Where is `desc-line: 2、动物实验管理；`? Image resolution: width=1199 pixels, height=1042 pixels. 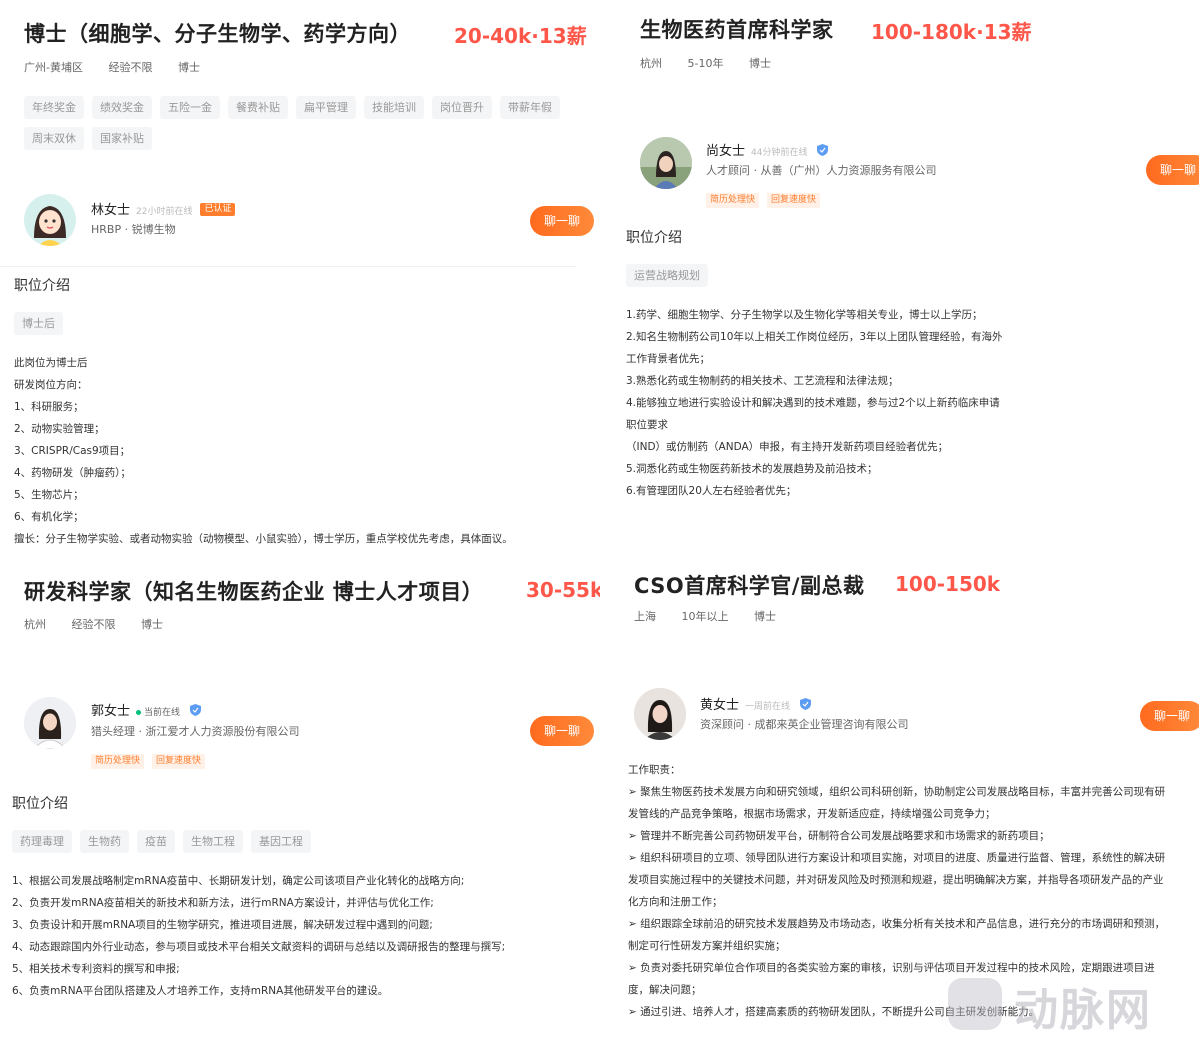
desc-line: 2、动物实验管理； is located at coordinates (59, 429).